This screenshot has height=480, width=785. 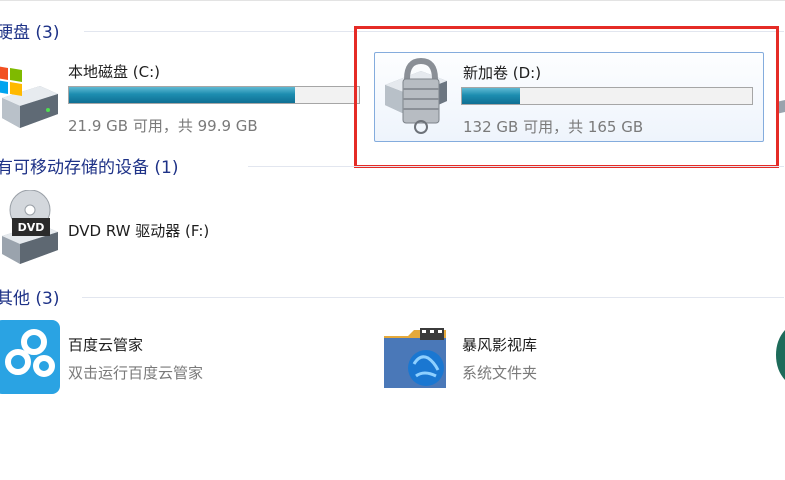 I want to click on drive-usage-bar, so click(x=214, y=95).